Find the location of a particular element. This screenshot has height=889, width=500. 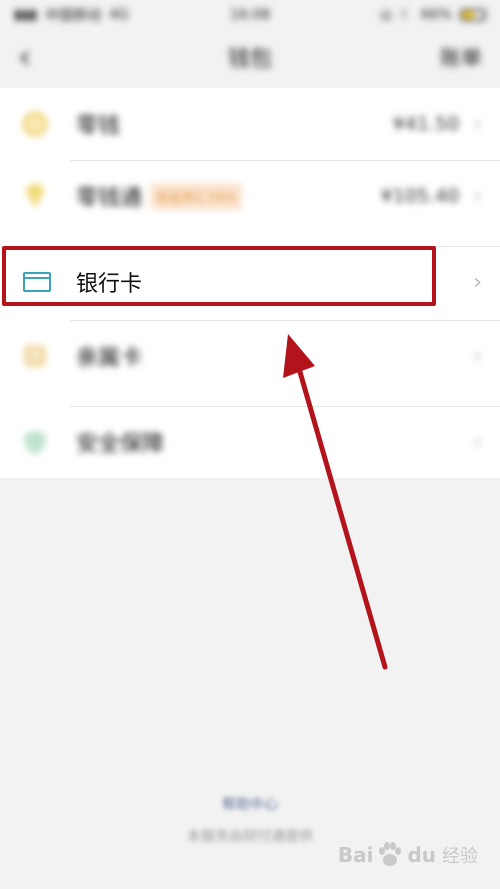

row-label: 零钱 is located at coordinates (98, 126).